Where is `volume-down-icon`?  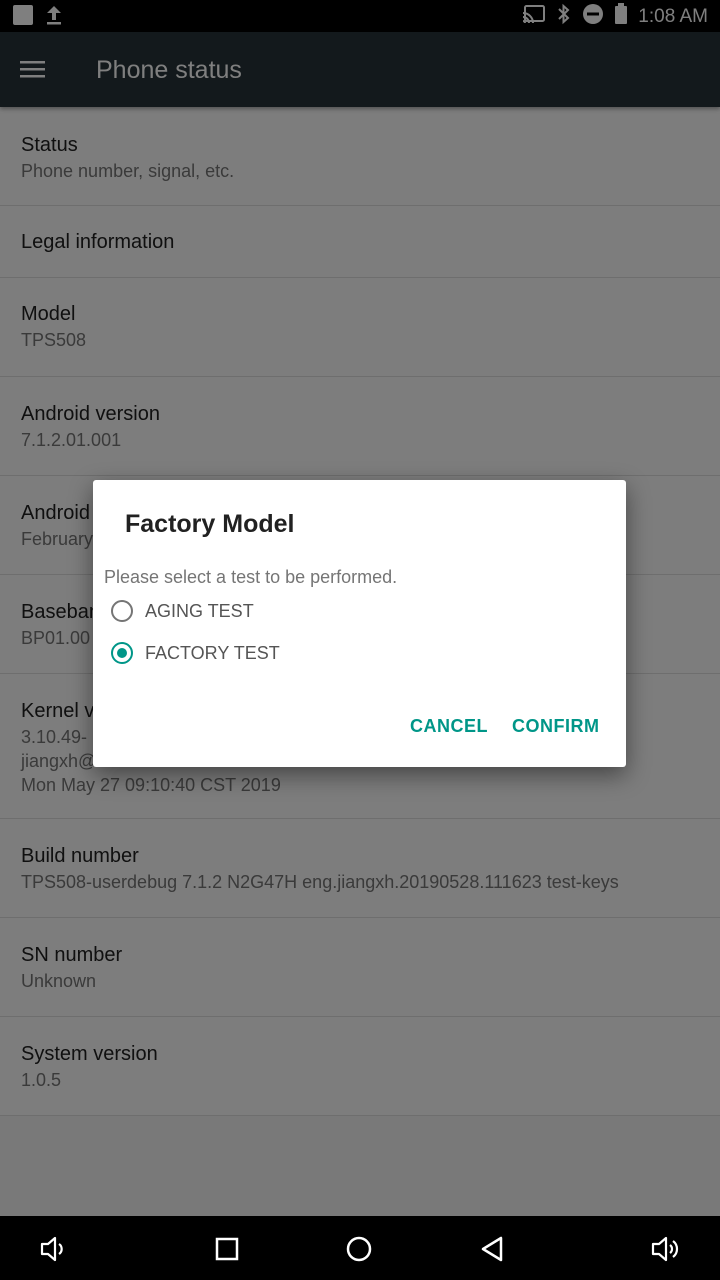
volume-down-icon is located at coordinates (54, 1249).